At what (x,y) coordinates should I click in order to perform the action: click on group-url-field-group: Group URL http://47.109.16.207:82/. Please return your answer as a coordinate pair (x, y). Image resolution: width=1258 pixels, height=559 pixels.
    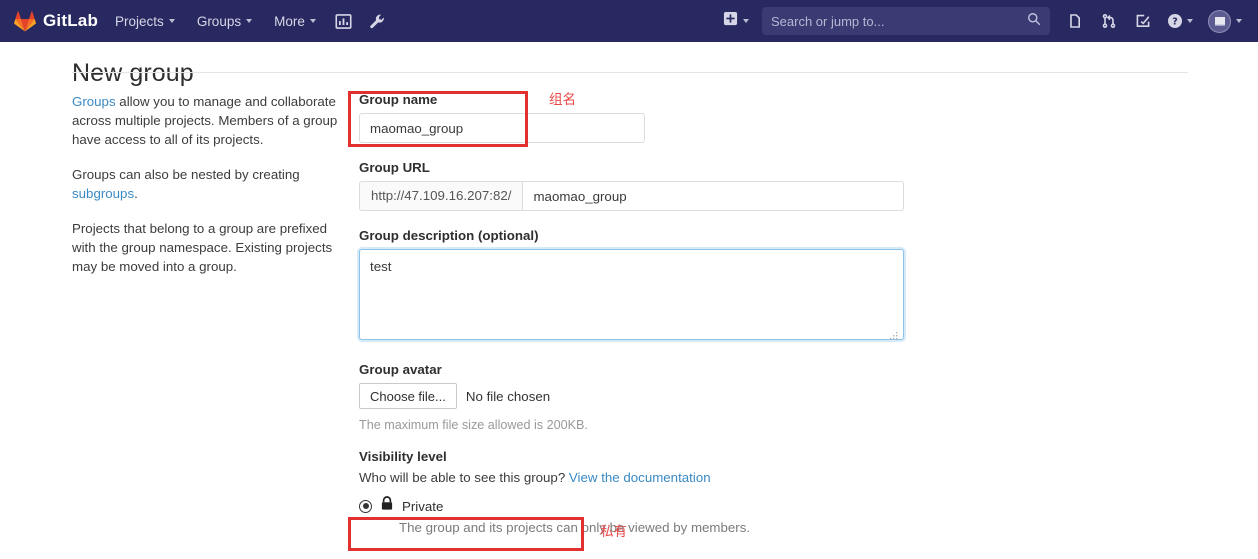
    Looking at the image, I should click on (639, 185).